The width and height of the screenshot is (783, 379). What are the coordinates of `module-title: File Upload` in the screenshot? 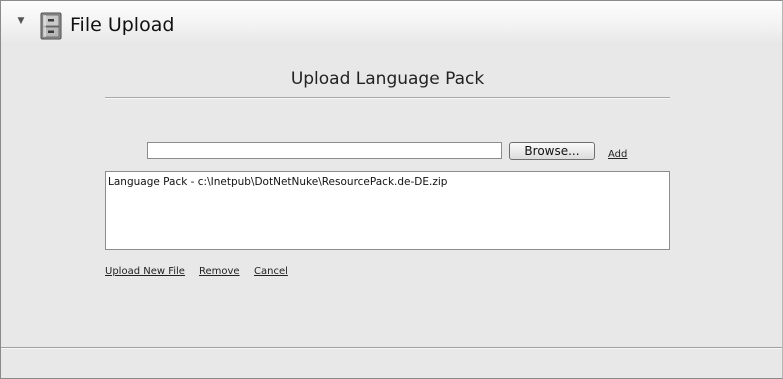 It's located at (122, 25).